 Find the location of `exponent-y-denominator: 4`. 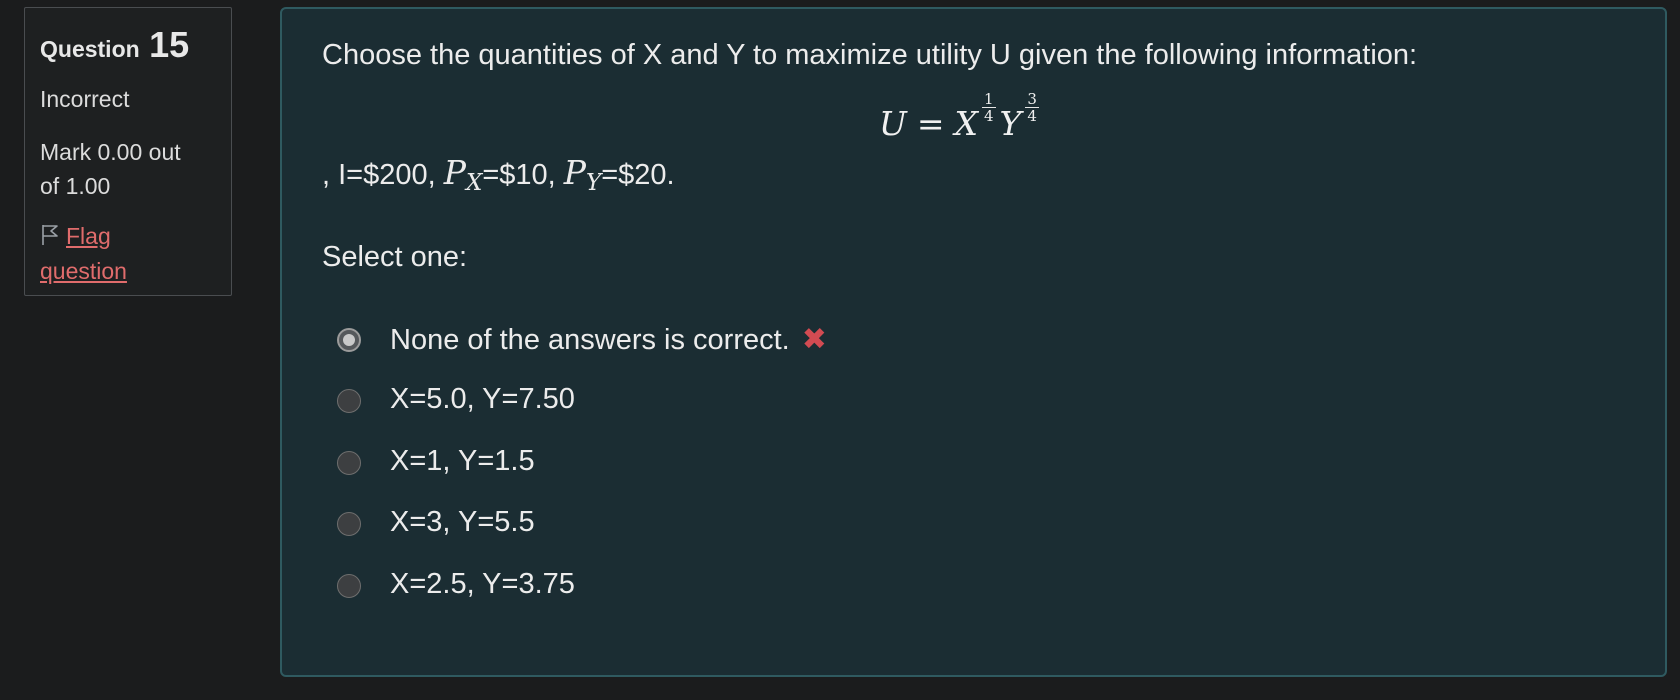

exponent-y-denominator: 4 is located at coordinates (1032, 116).